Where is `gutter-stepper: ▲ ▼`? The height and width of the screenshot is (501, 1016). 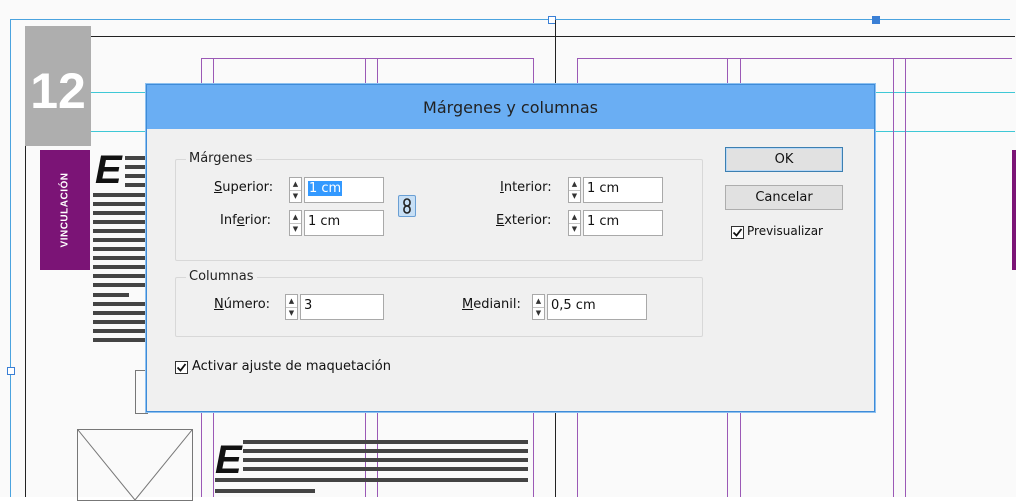 gutter-stepper: ▲ ▼ is located at coordinates (538, 307).